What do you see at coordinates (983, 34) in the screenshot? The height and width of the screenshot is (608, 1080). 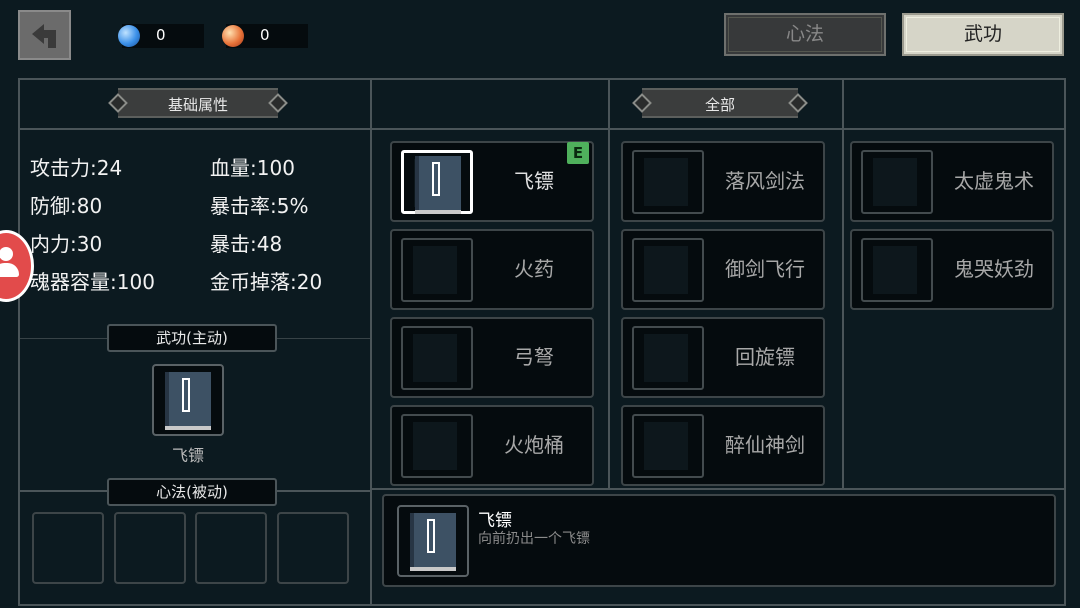 I see `tab-wugong: 武功` at bounding box center [983, 34].